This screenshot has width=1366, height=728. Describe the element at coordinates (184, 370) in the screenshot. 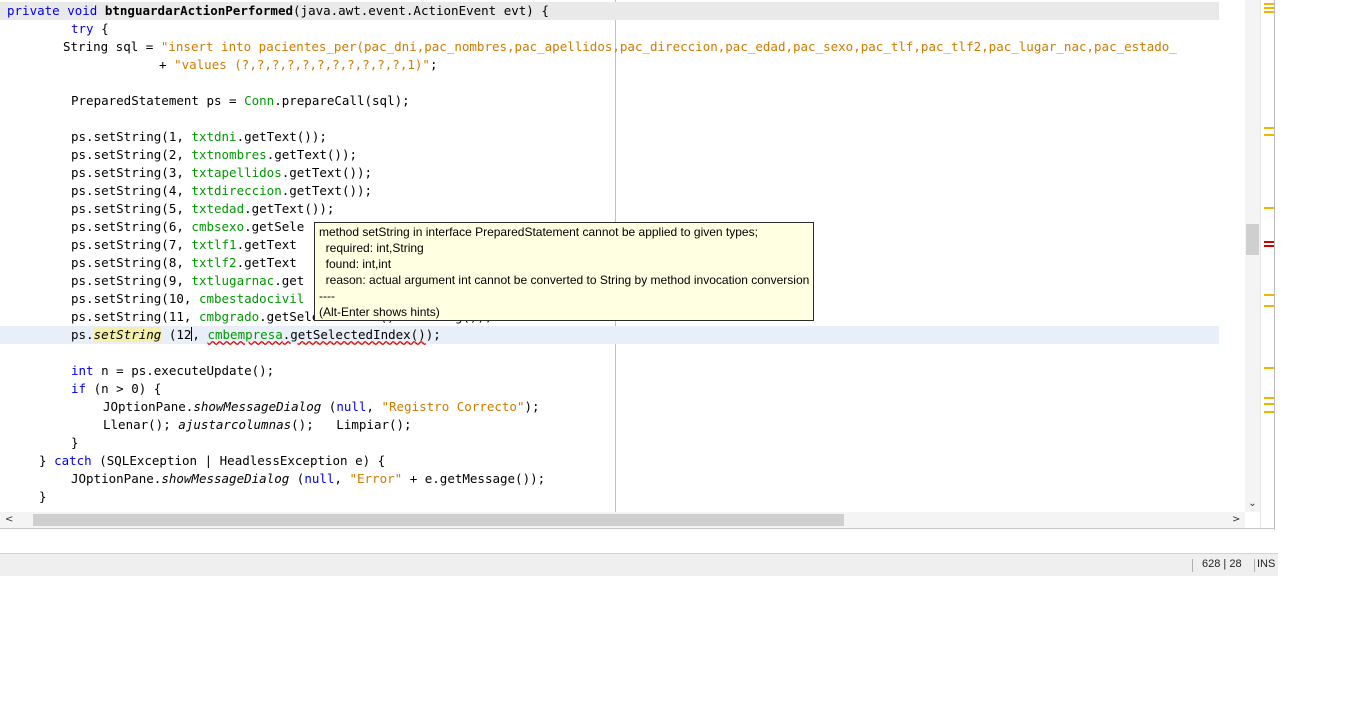

I see `code-text: n = ps.executeUpdate();` at that location.